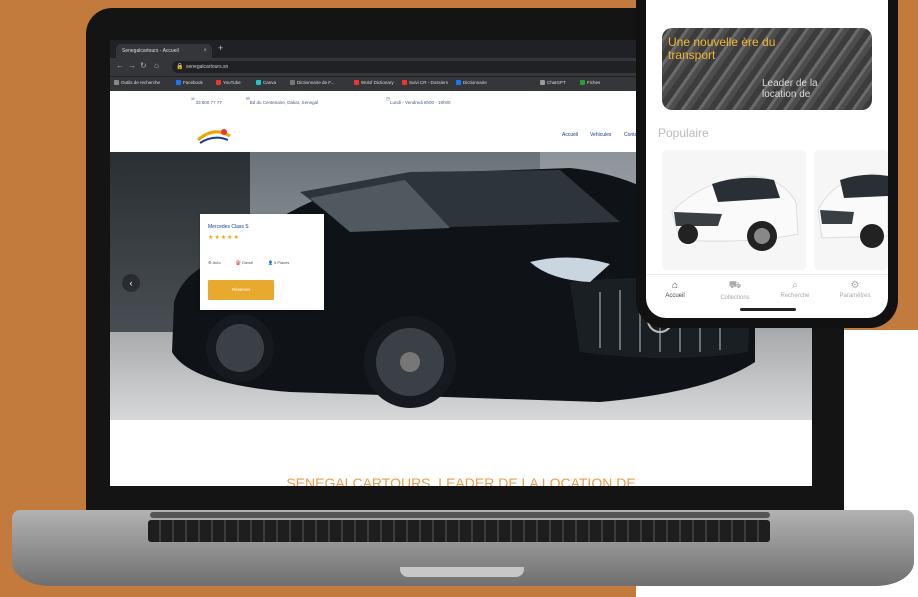  Describe the element at coordinates (214, 262) in the screenshot. I see `transmission-feature: ⚙ Auto` at that location.